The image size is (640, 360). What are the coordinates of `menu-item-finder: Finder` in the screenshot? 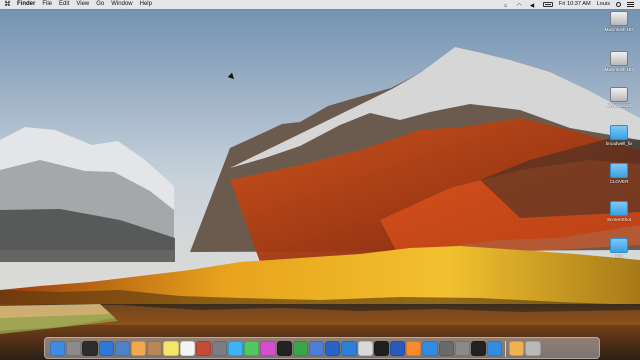 It's located at (26, 4).